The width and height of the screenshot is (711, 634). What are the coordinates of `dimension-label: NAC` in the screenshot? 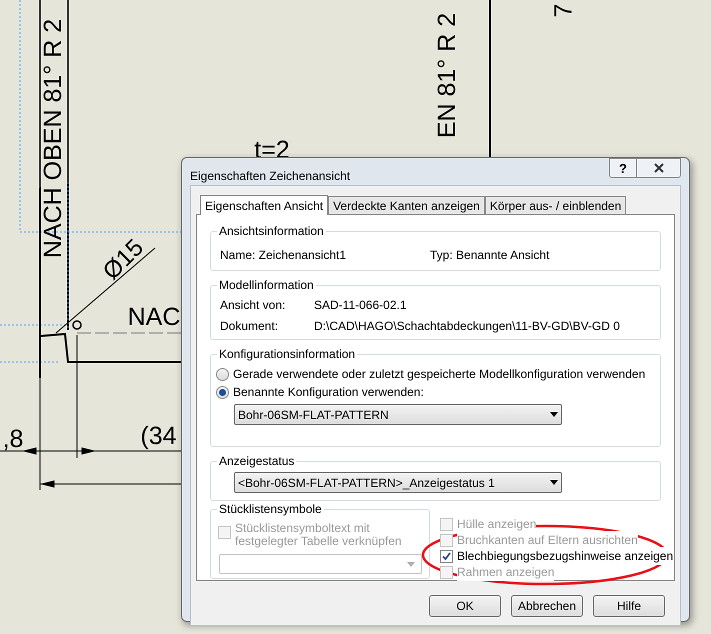 It's located at (154, 317).